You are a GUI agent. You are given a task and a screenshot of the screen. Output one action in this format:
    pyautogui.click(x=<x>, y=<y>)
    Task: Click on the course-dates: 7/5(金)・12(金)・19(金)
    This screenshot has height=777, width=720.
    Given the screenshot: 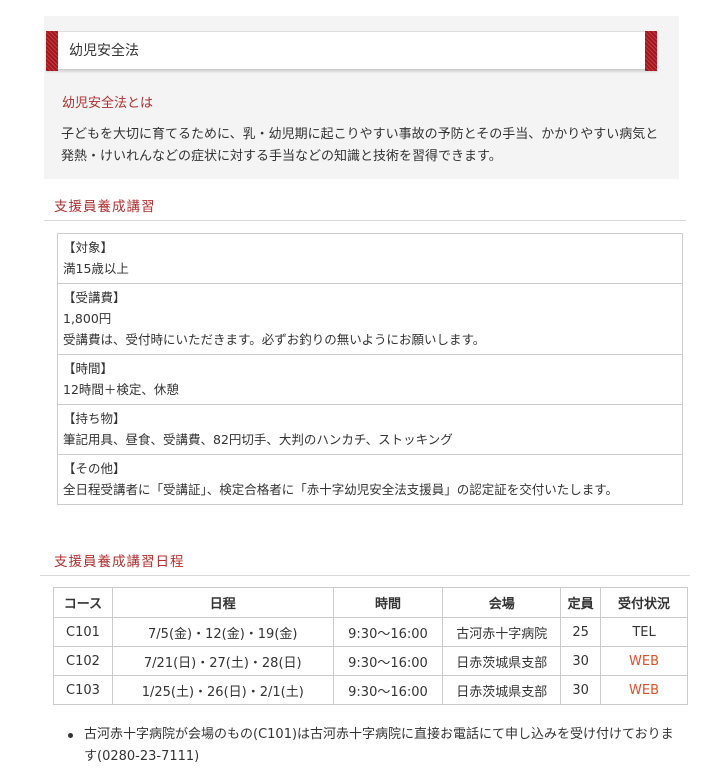 What is the action you would take?
    pyautogui.click(x=222, y=632)
    